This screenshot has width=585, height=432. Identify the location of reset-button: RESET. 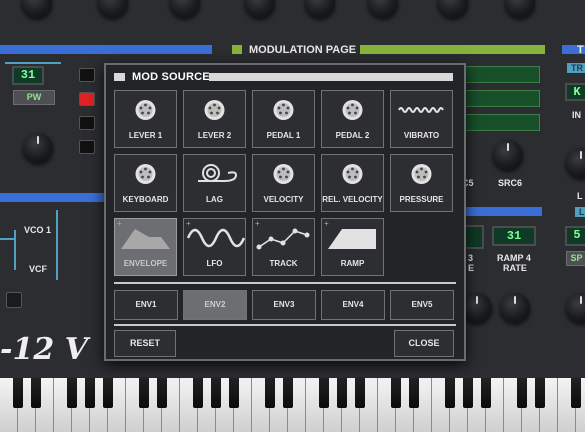
(145, 343).